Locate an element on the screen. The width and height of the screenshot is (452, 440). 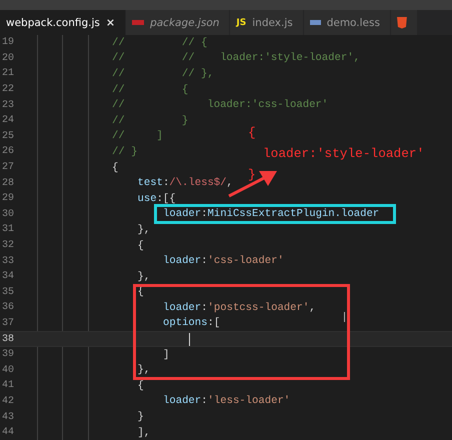
code-token: // // }, is located at coordinates (163, 74).